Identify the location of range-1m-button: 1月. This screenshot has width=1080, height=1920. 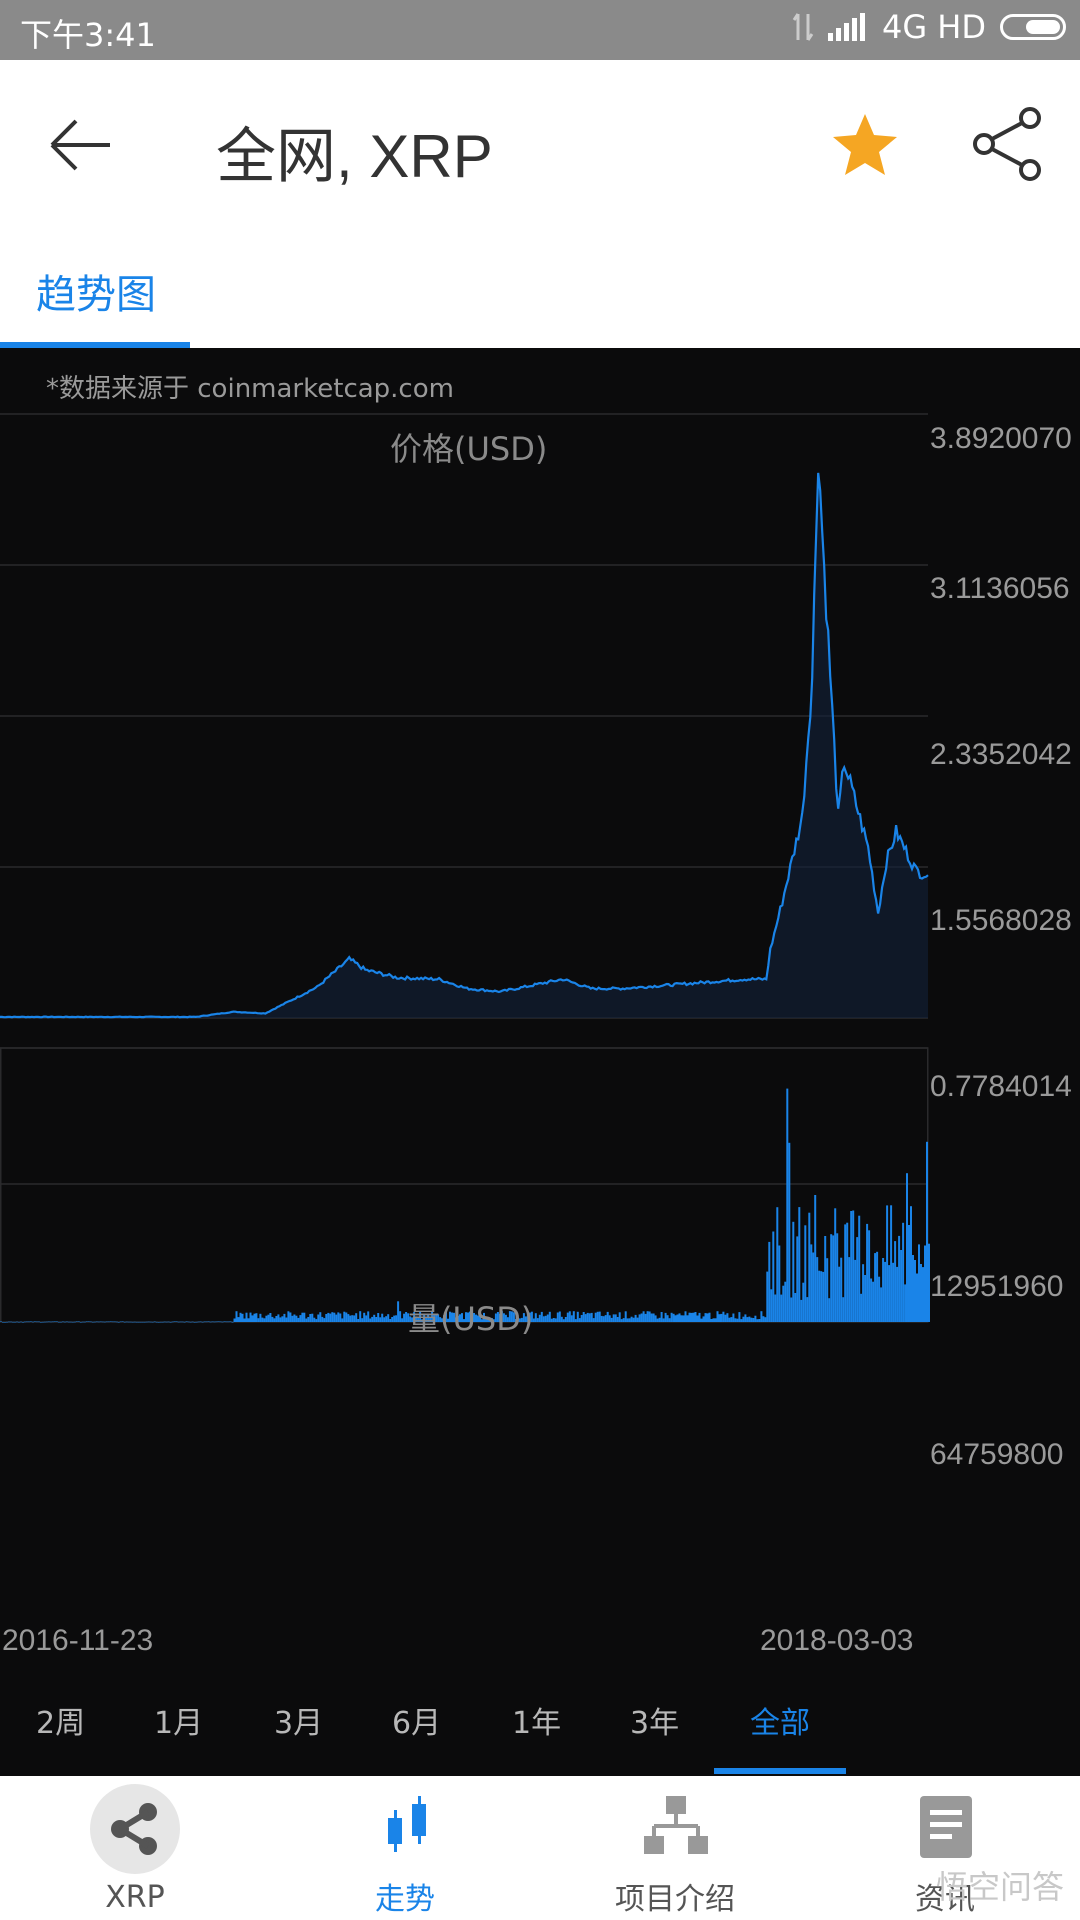
(178, 1720).